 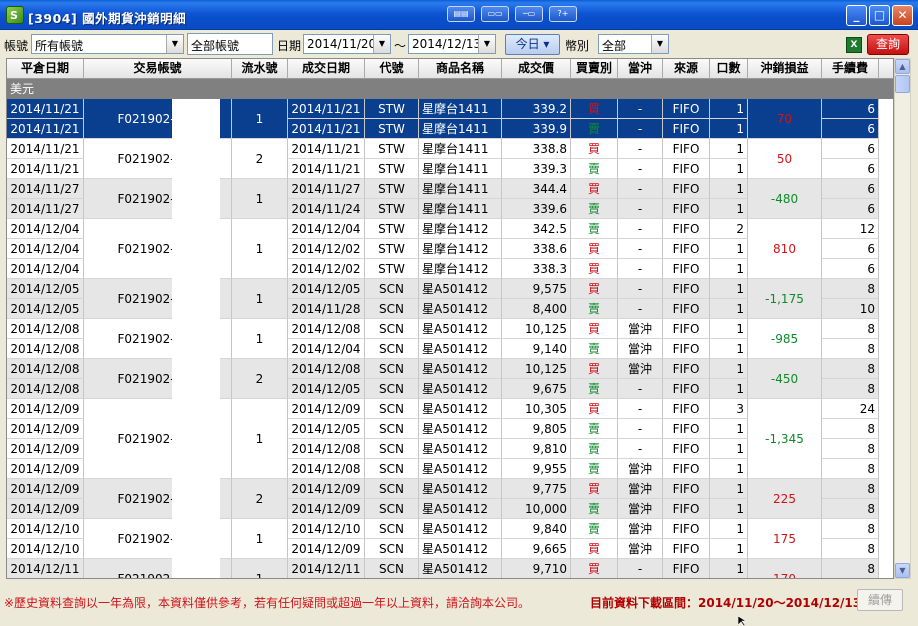 I want to click on trade-date-cell: 2014/12/10, so click(x=326, y=529).